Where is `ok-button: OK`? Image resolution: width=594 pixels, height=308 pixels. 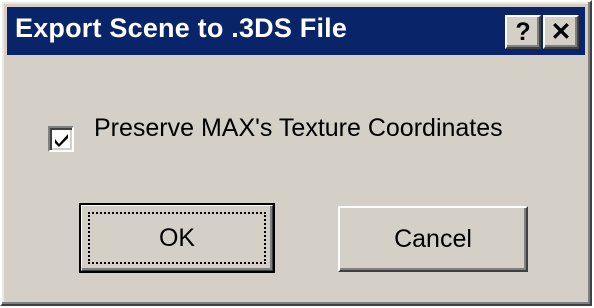 ok-button: OK is located at coordinates (177, 238).